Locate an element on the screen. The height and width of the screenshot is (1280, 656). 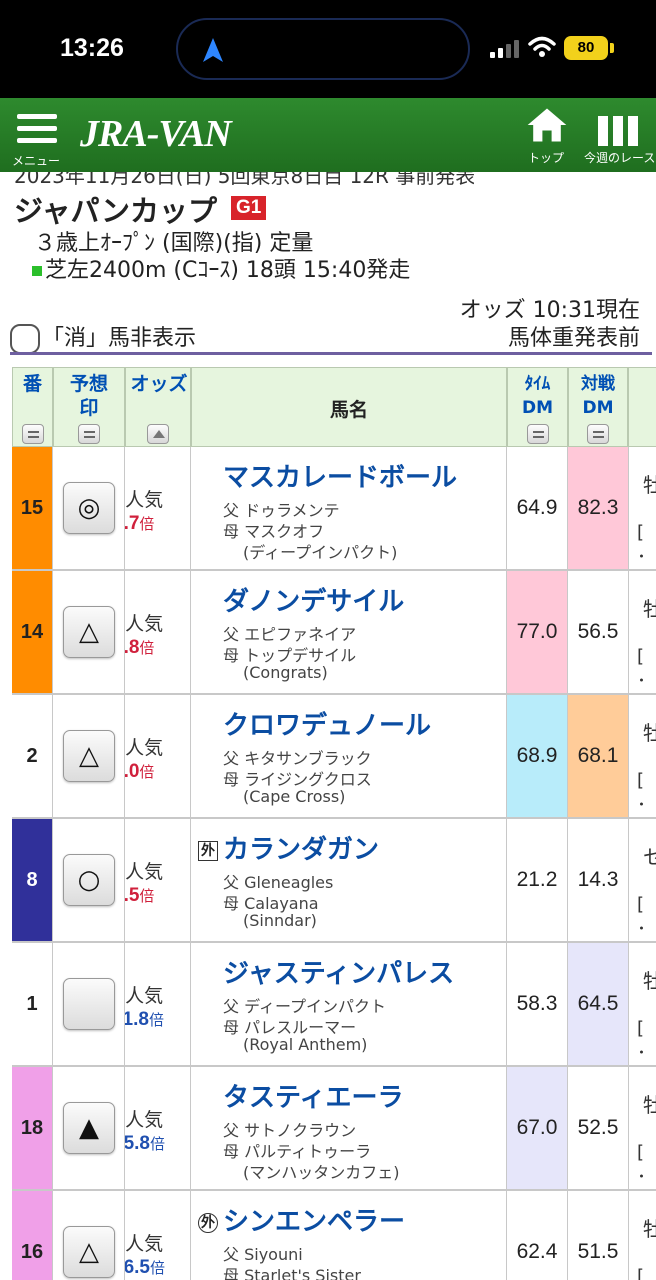
sort-num-button is located at coordinates (32, 434).